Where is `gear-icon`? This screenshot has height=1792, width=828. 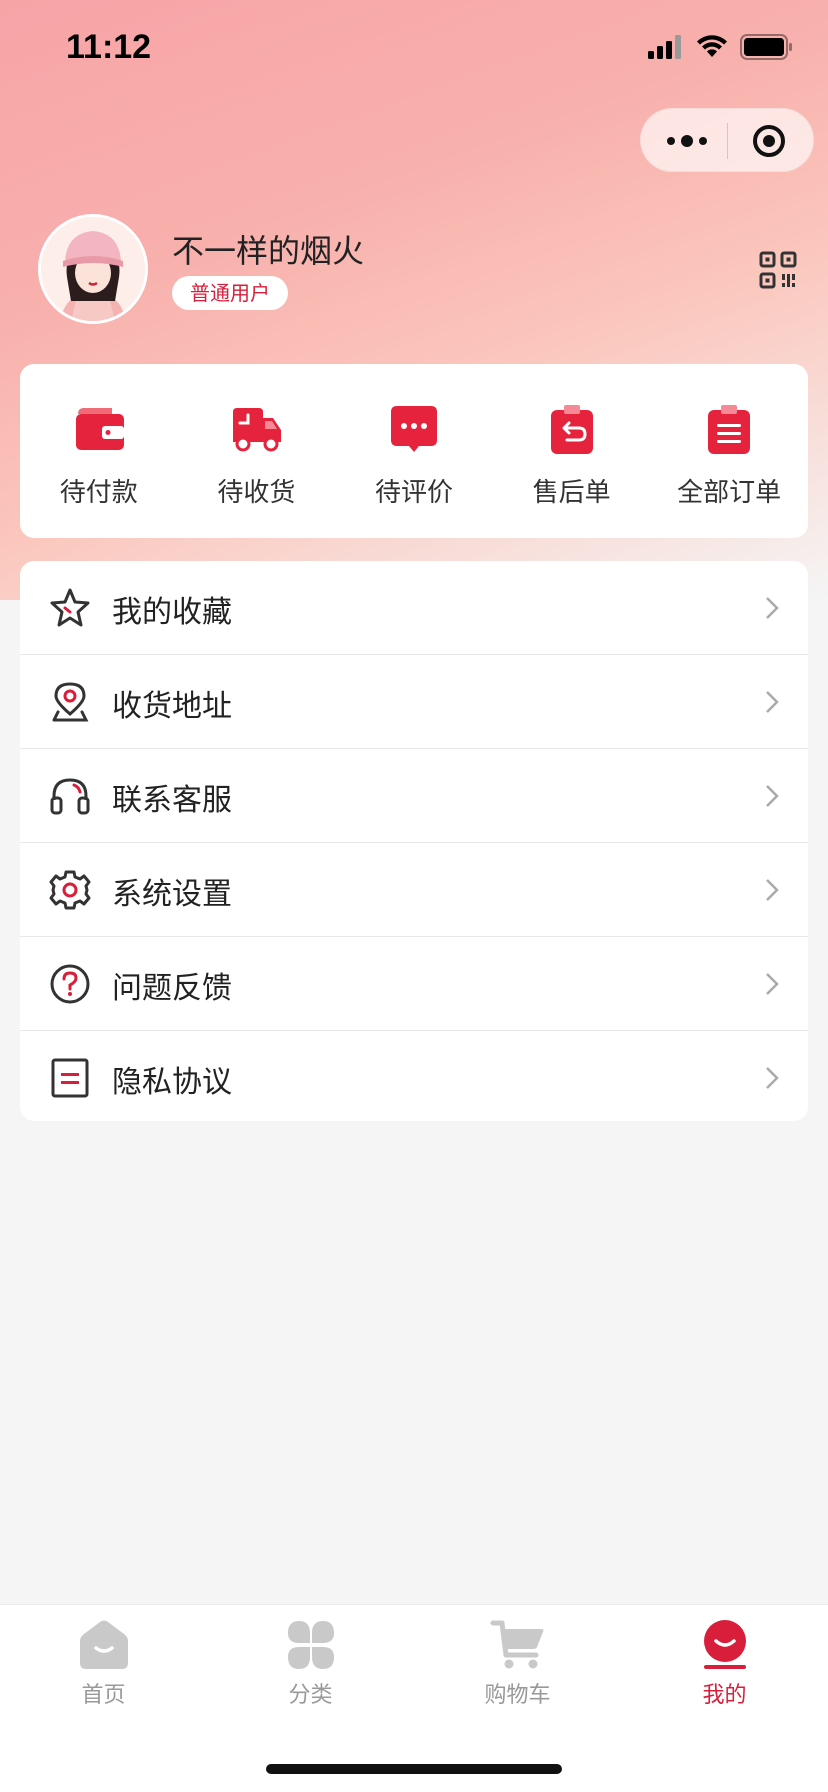 gear-icon is located at coordinates (70, 890).